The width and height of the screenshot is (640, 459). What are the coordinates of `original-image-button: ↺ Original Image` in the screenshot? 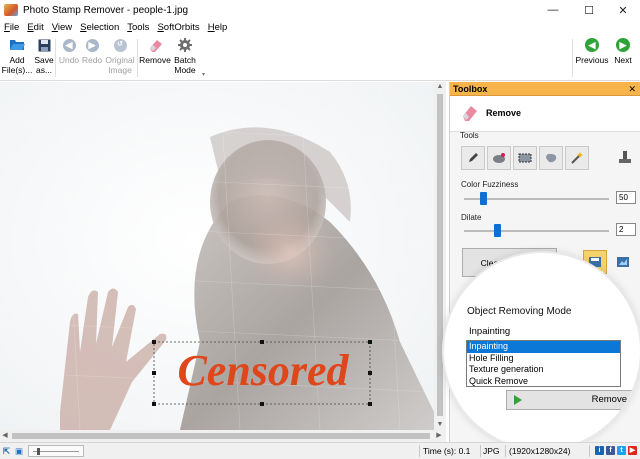 It's located at (120, 56).